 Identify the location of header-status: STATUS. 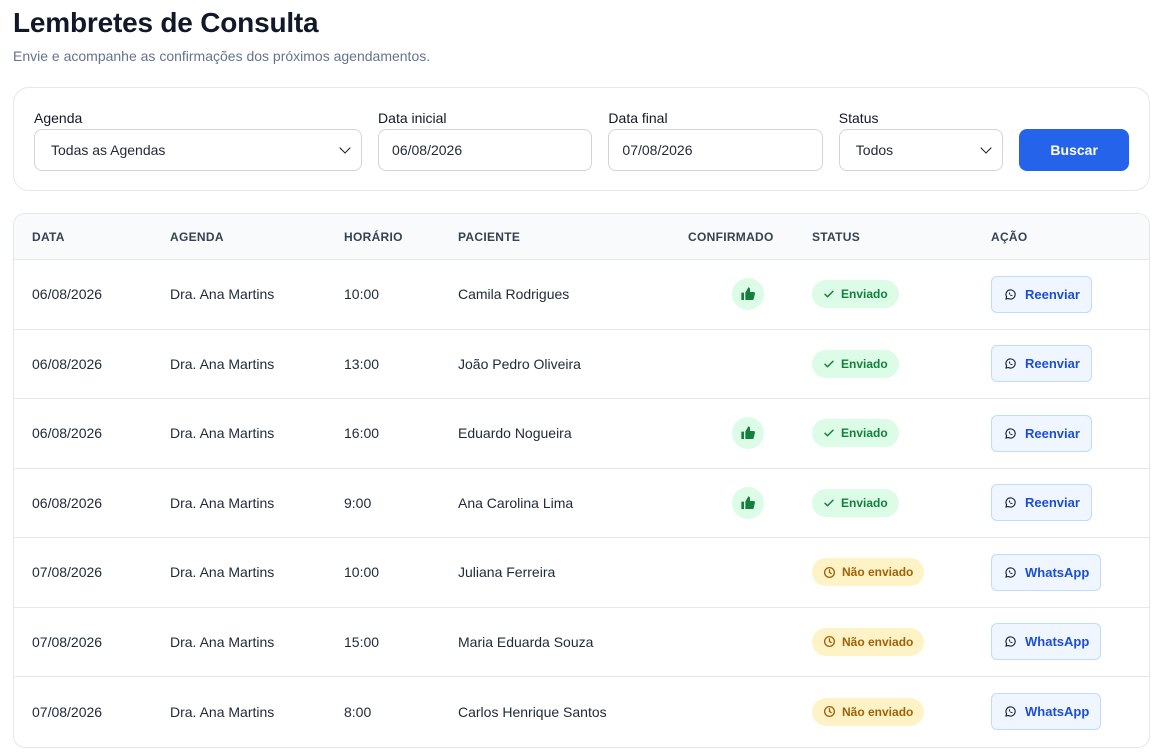
(901, 237).